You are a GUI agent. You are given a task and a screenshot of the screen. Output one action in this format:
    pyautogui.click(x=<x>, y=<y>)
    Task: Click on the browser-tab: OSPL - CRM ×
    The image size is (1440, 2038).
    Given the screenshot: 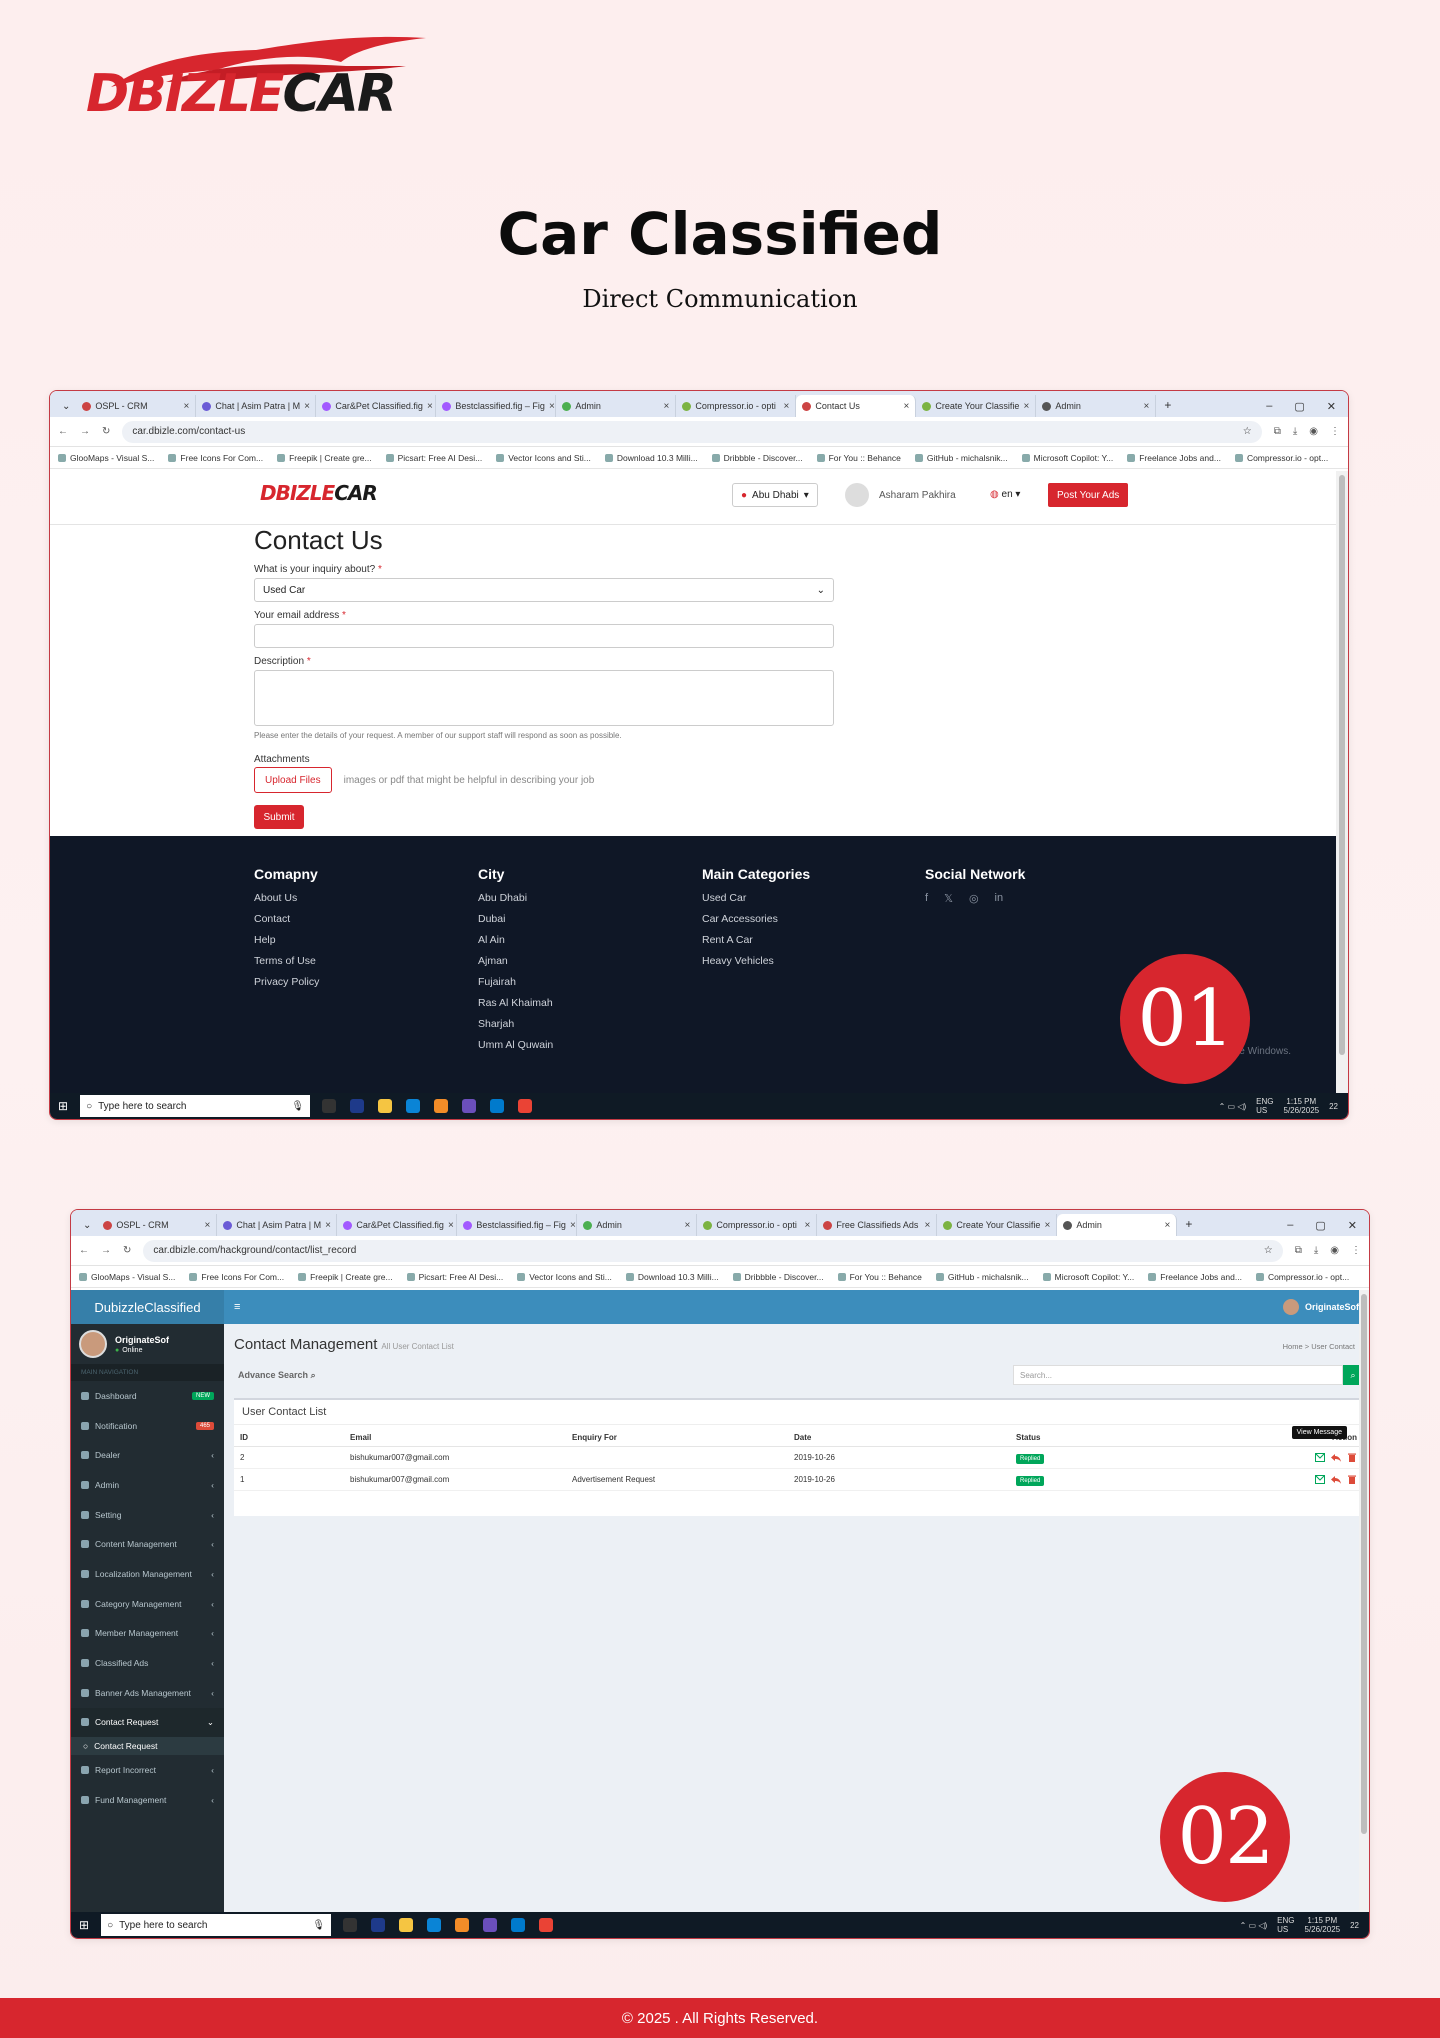 What is the action you would take?
    pyautogui.click(x=136, y=406)
    